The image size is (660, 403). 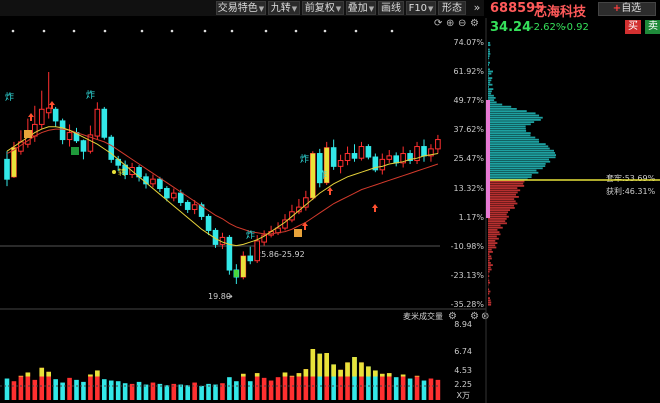 I want to click on up-arrow-icon, so click(x=31, y=117).